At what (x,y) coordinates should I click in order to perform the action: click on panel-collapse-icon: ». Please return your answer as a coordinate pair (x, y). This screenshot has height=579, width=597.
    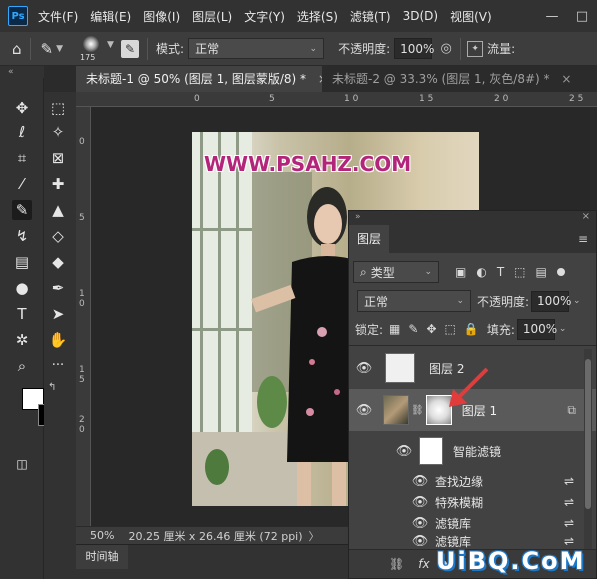
    Looking at the image, I should click on (358, 217).